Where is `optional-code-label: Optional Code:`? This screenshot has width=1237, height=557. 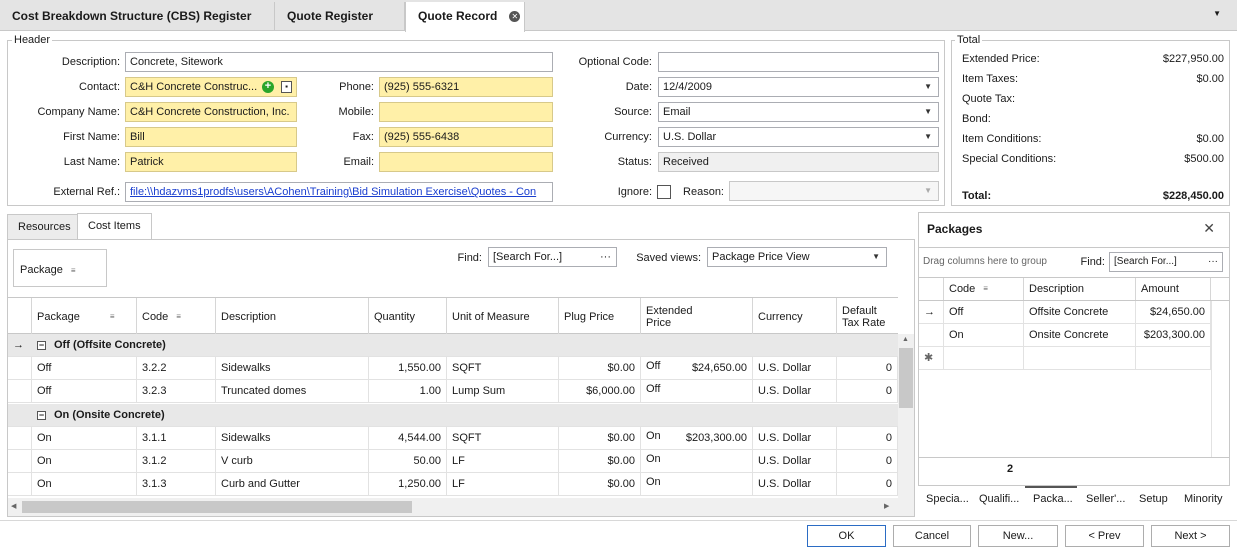
optional-code-label: Optional Code: is located at coordinates (615, 62).